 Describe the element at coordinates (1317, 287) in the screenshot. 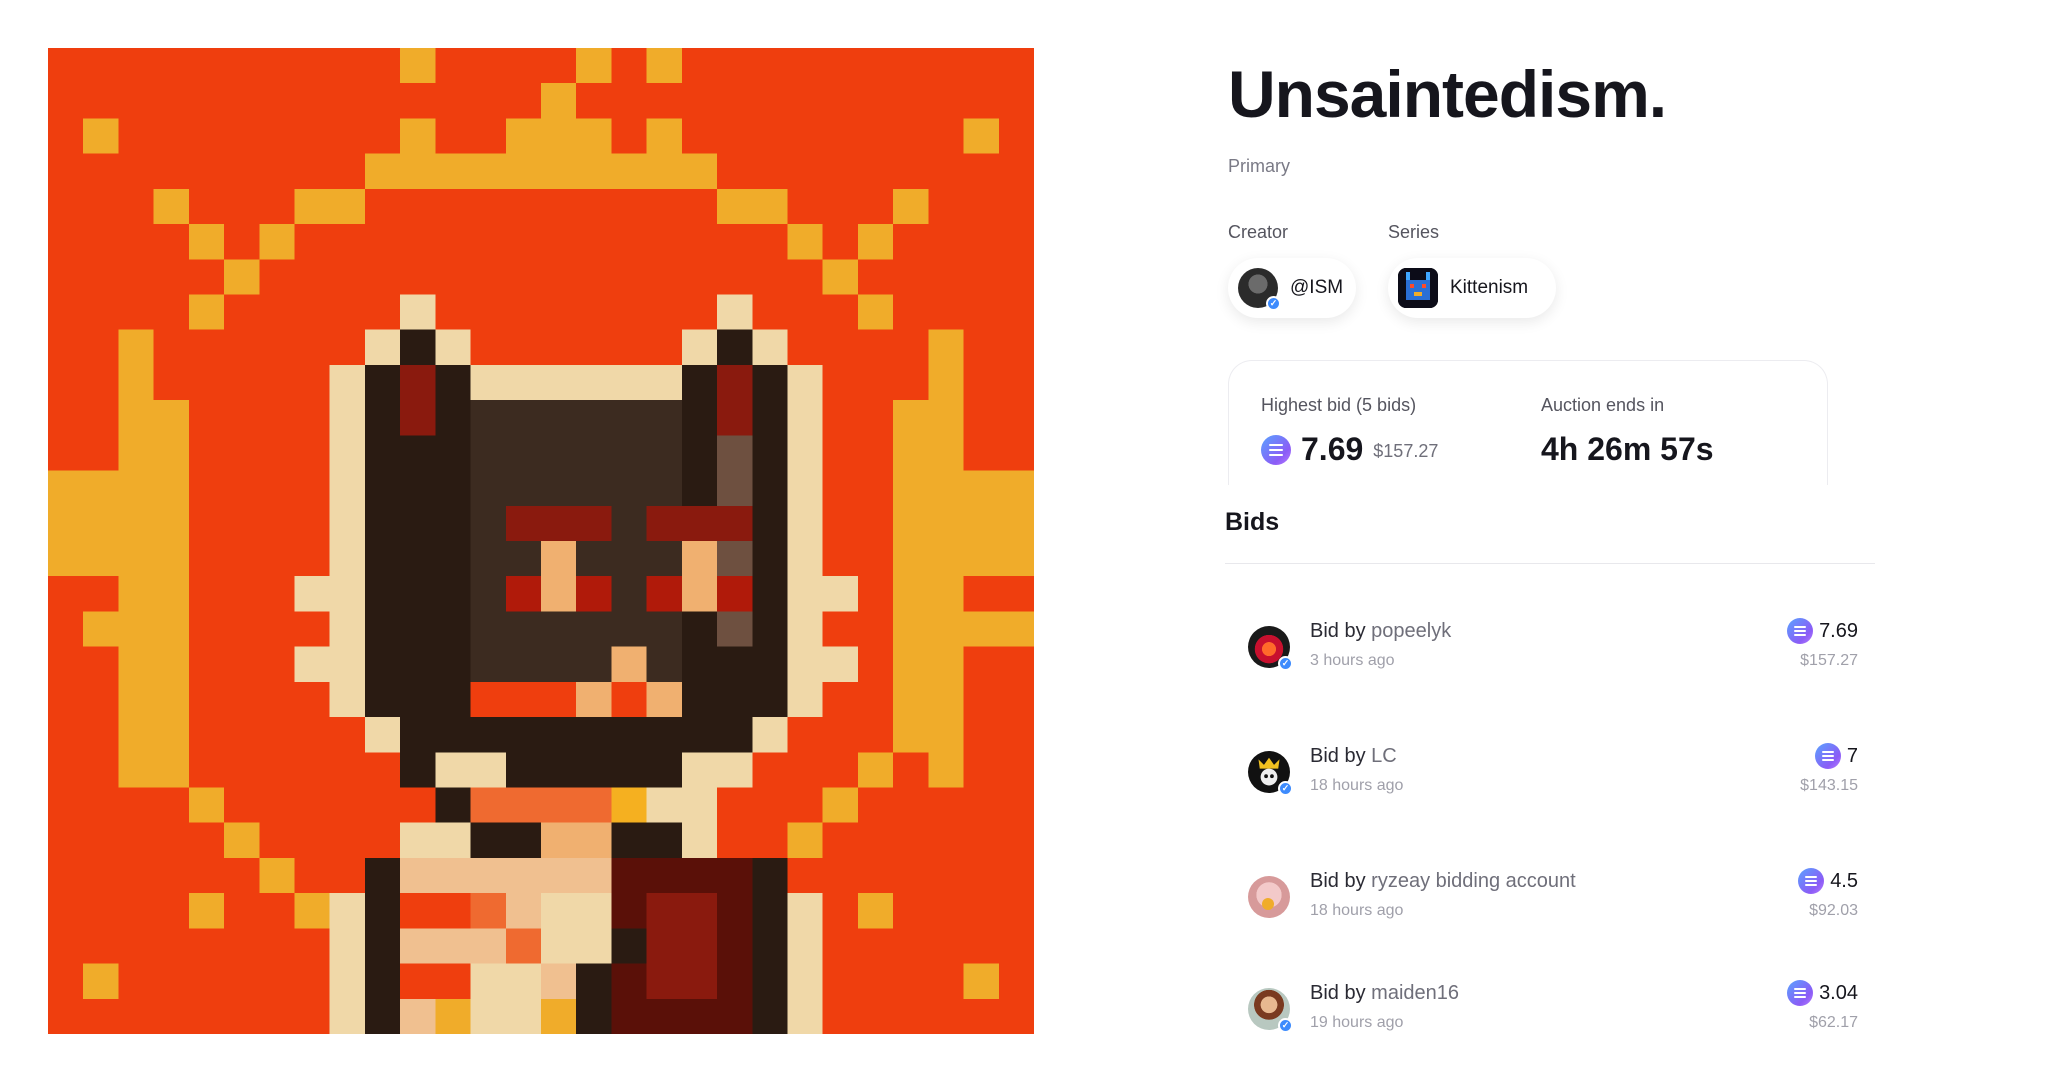

I see `creator-handle: @ISM` at that location.